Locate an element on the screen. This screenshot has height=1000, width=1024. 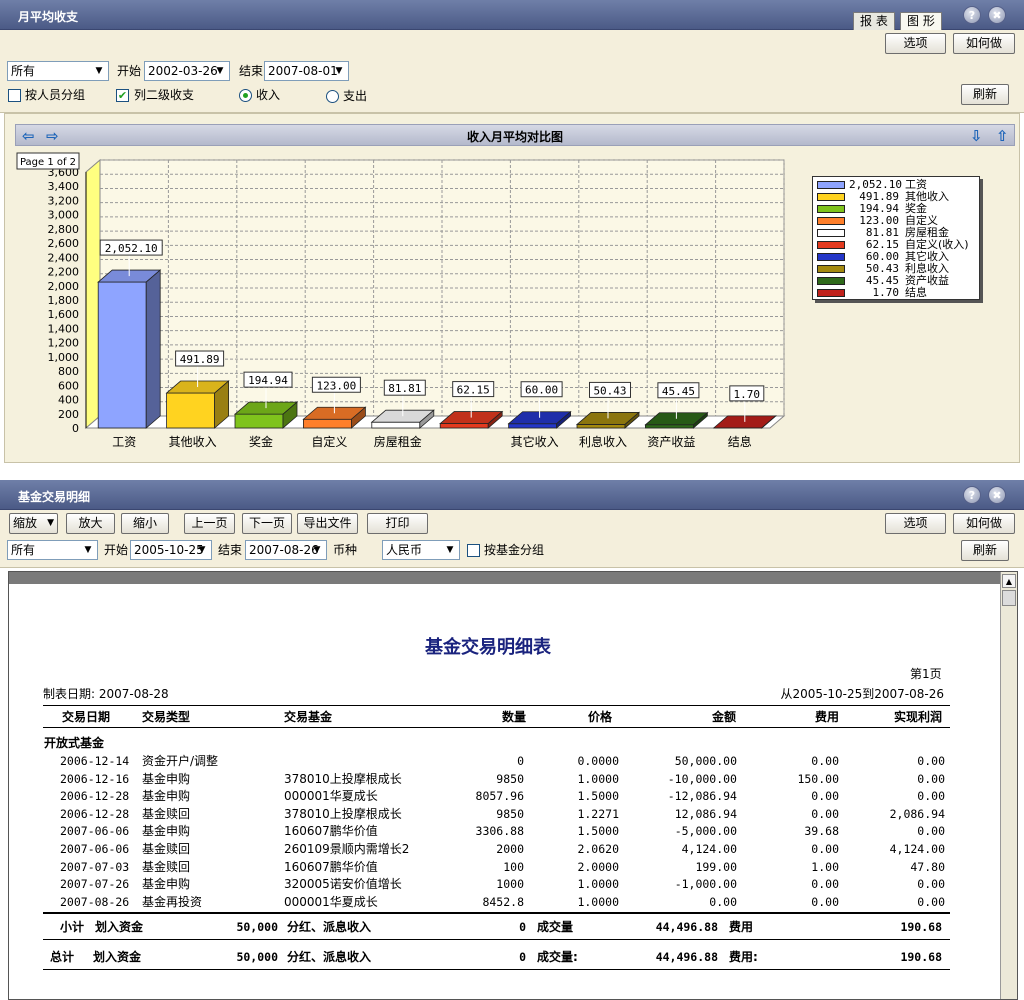
cell-fund: 000001华夏成长 is located at coordinates (331, 901).